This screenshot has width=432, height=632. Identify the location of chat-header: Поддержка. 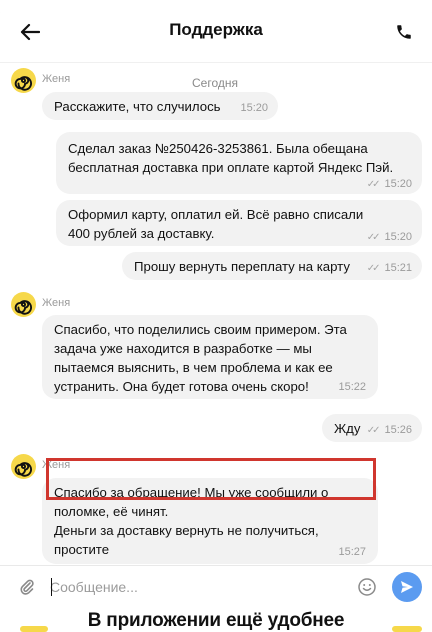
(216, 31).